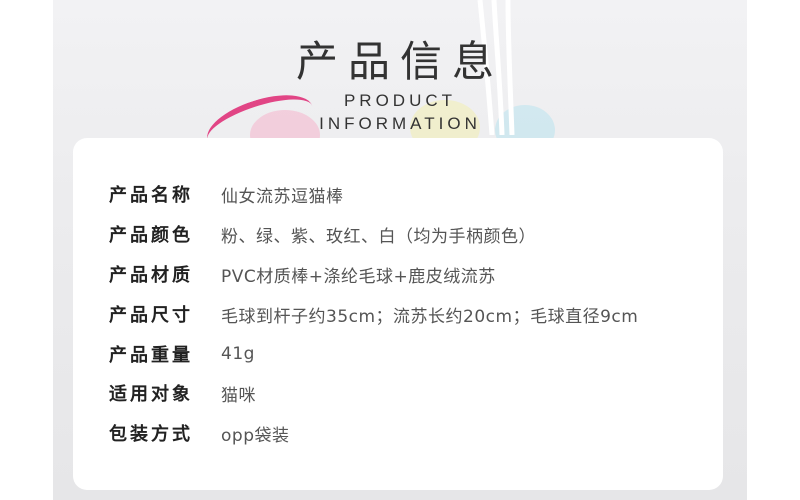 This screenshot has width=800, height=500. What do you see at coordinates (151, 195) in the screenshot?
I see `info-label: 产品名称` at bounding box center [151, 195].